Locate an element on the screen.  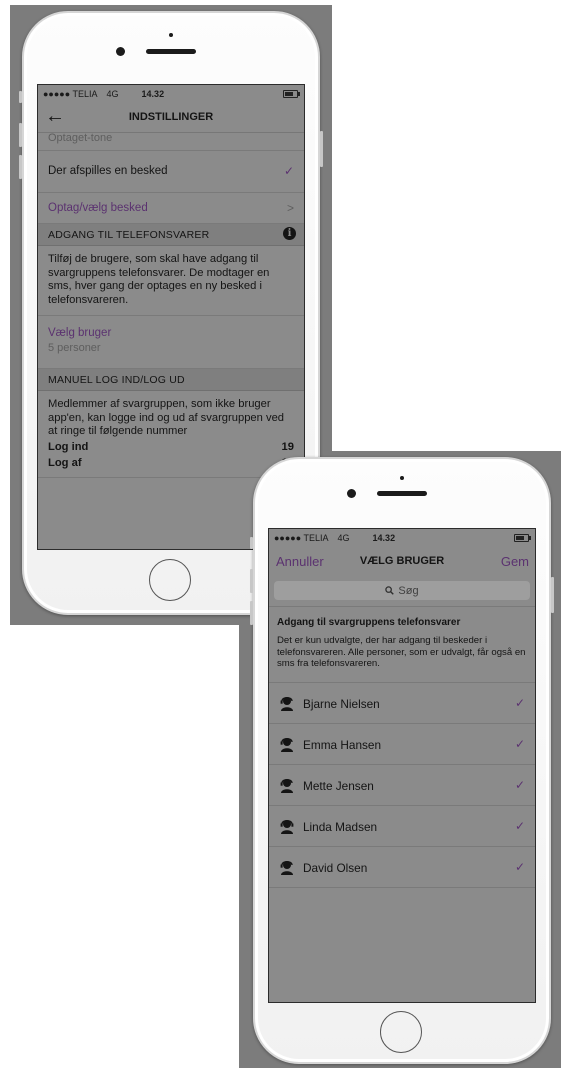
row-busy-tone-label: Optaget-tone is located at coordinates (80, 138).